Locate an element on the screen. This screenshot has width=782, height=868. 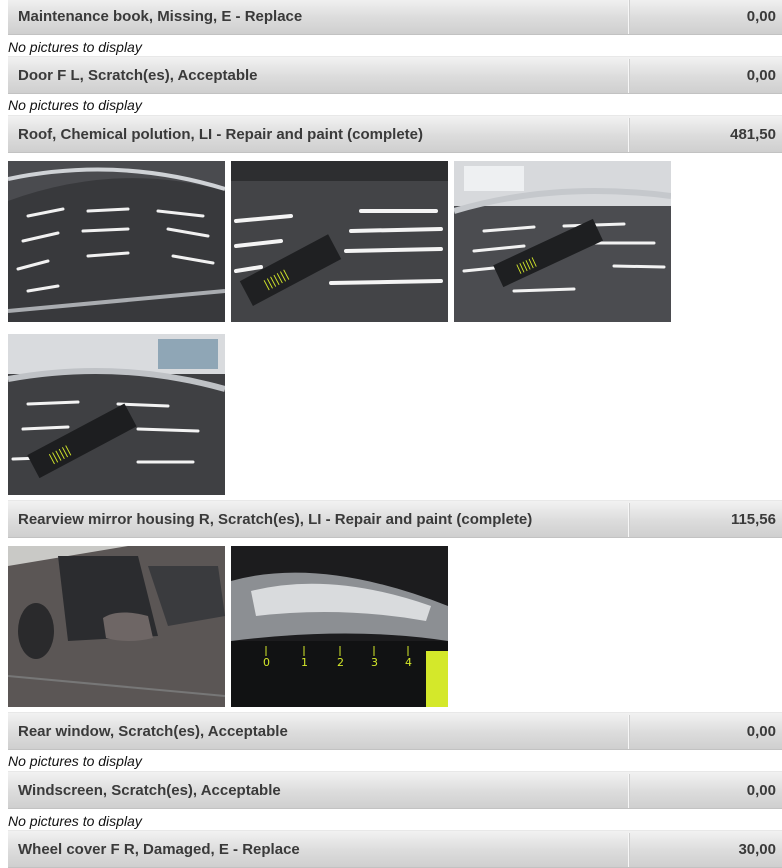
svg-text: 0 is located at coordinates (266, 662).